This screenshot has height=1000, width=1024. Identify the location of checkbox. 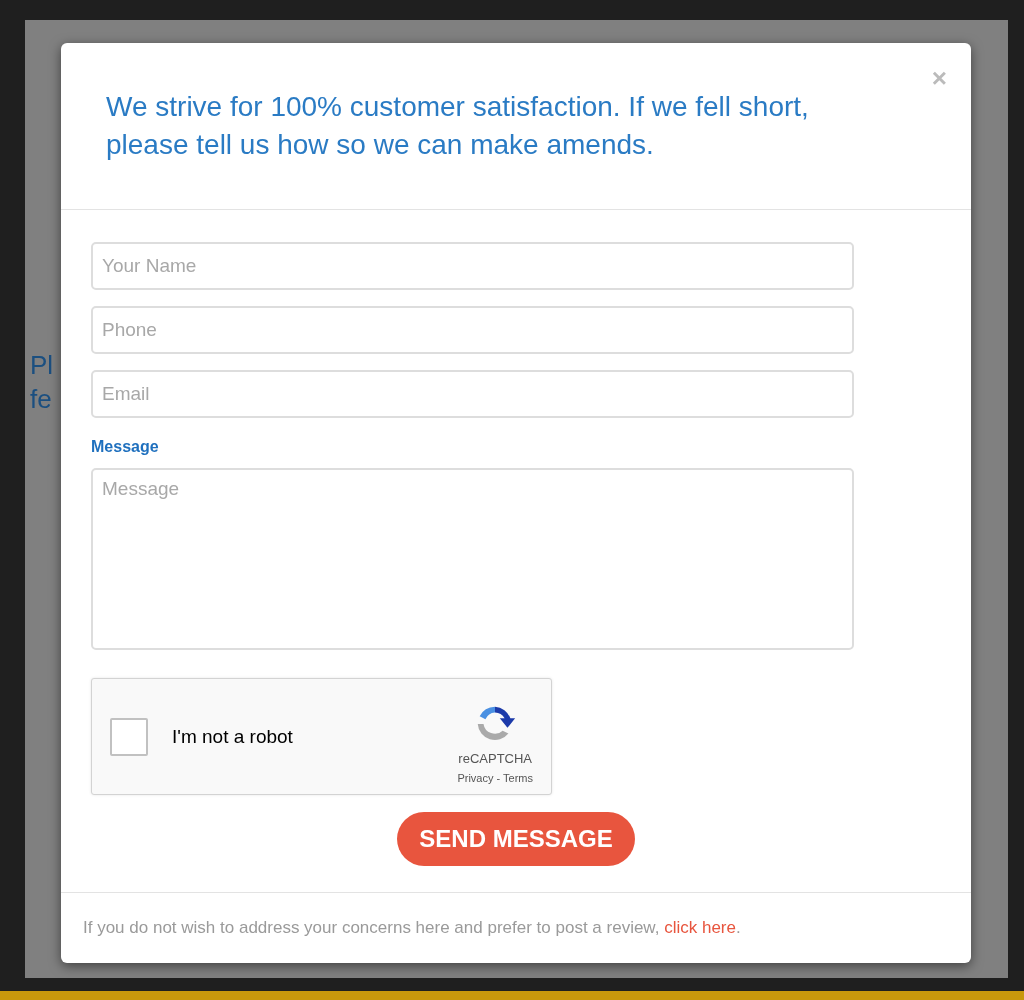
(129, 736).